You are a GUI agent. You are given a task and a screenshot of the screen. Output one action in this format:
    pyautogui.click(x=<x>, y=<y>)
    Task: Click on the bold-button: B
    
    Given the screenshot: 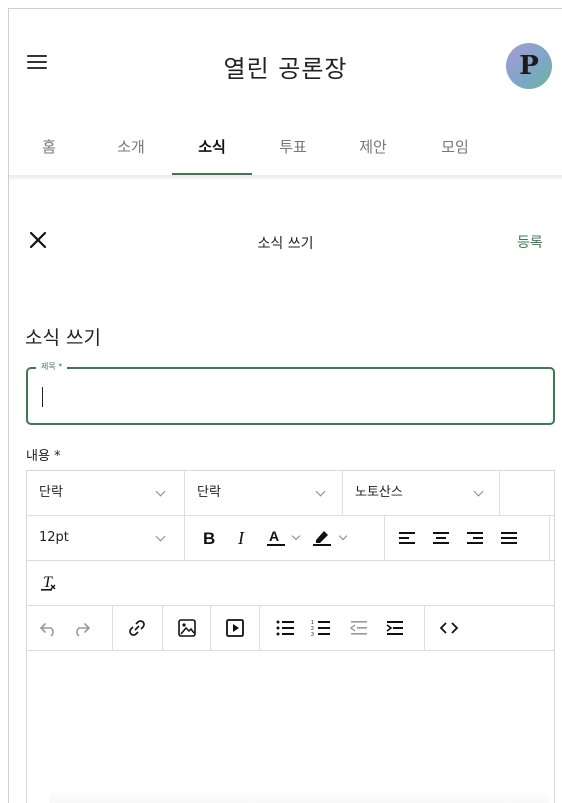 What is the action you would take?
    pyautogui.click(x=209, y=538)
    